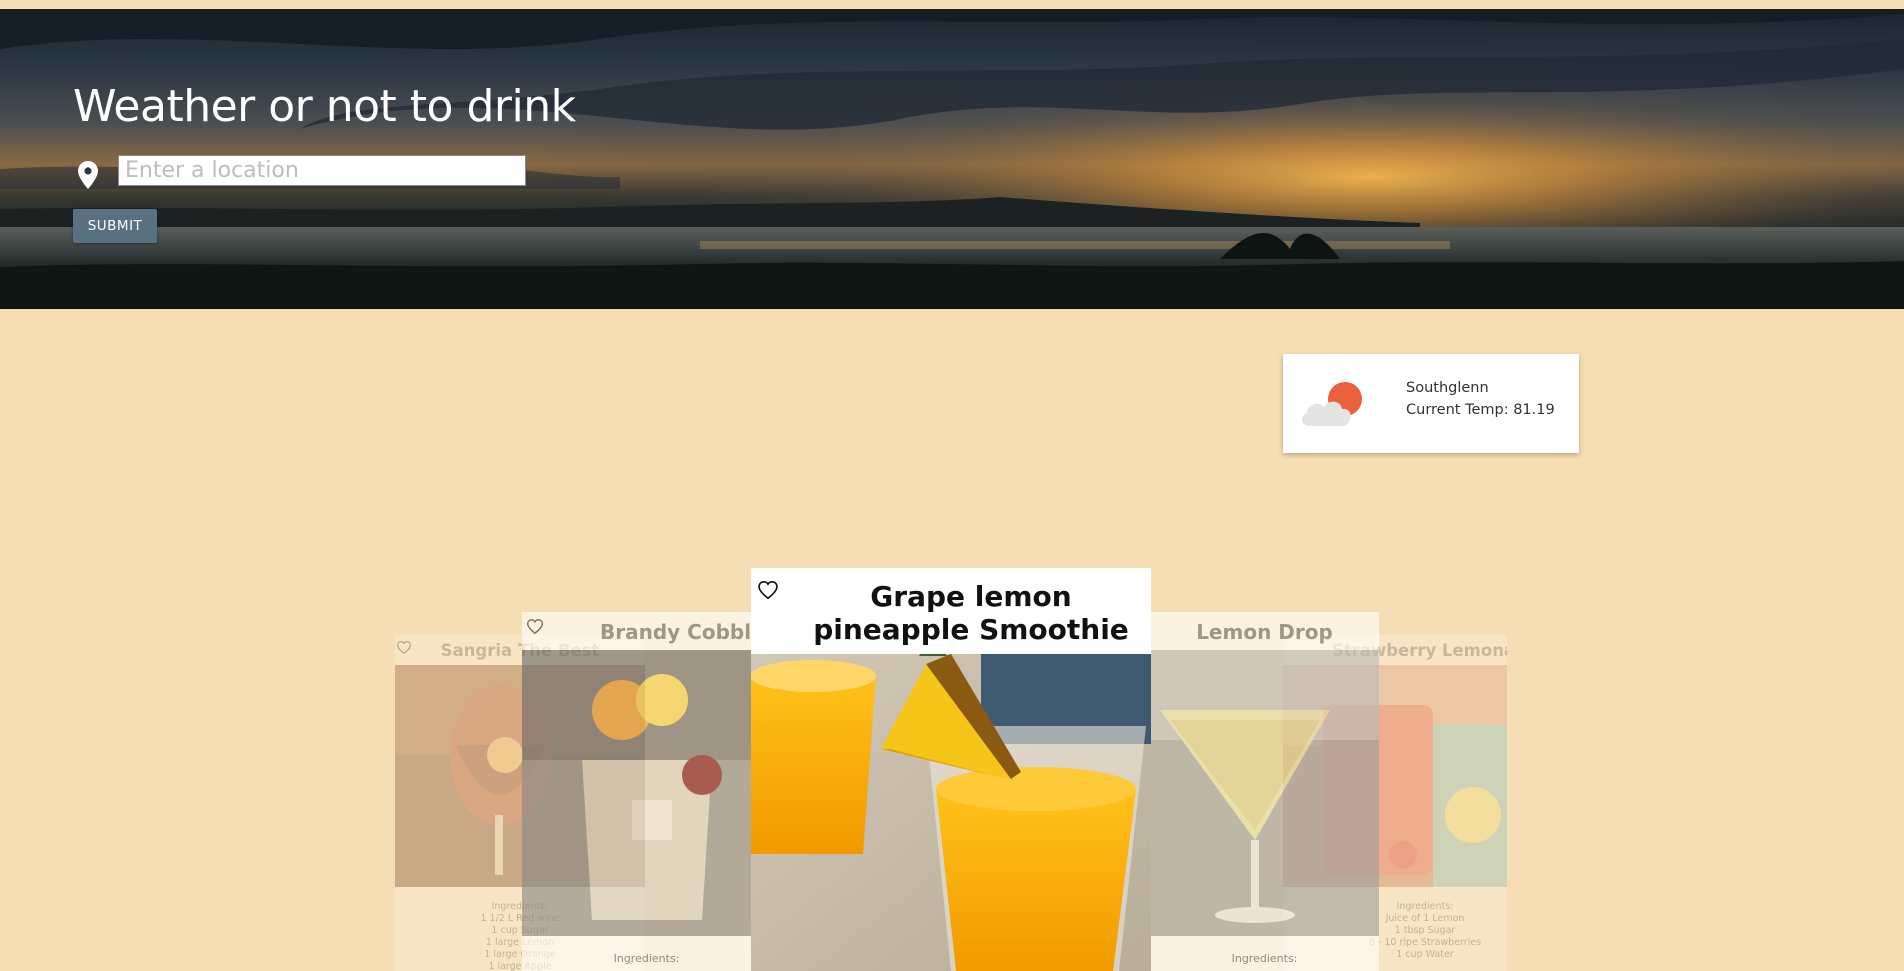 The height and width of the screenshot is (971, 1904). What do you see at coordinates (1447, 388) in the screenshot?
I see `weather-city: Southglenn` at bounding box center [1447, 388].